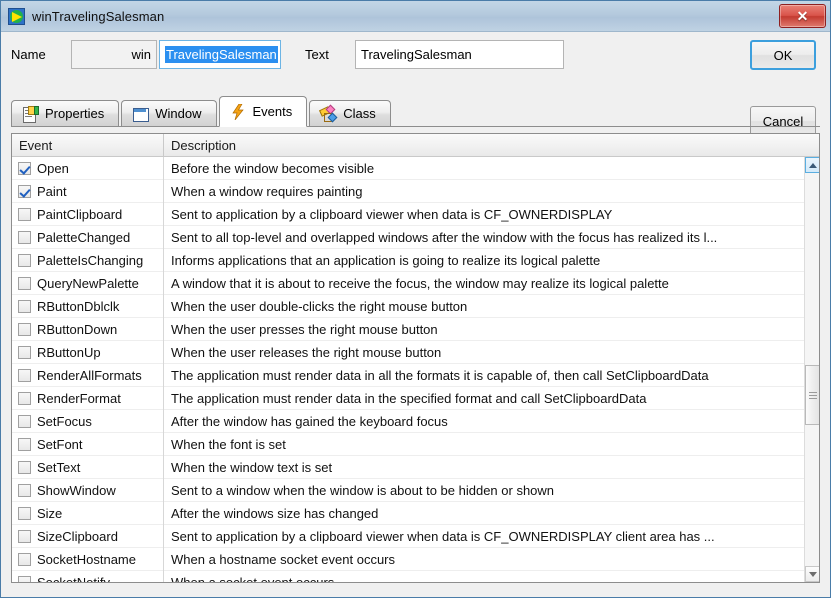 The height and width of the screenshot is (598, 831). Describe the element at coordinates (408, 444) in the screenshot. I see `table-row: SetFont When the font is set` at that location.